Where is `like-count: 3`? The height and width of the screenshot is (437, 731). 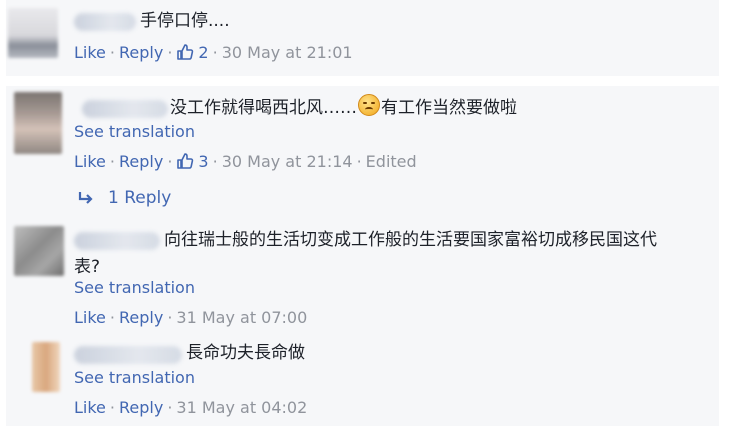
like-count: 3 is located at coordinates (203, 161).